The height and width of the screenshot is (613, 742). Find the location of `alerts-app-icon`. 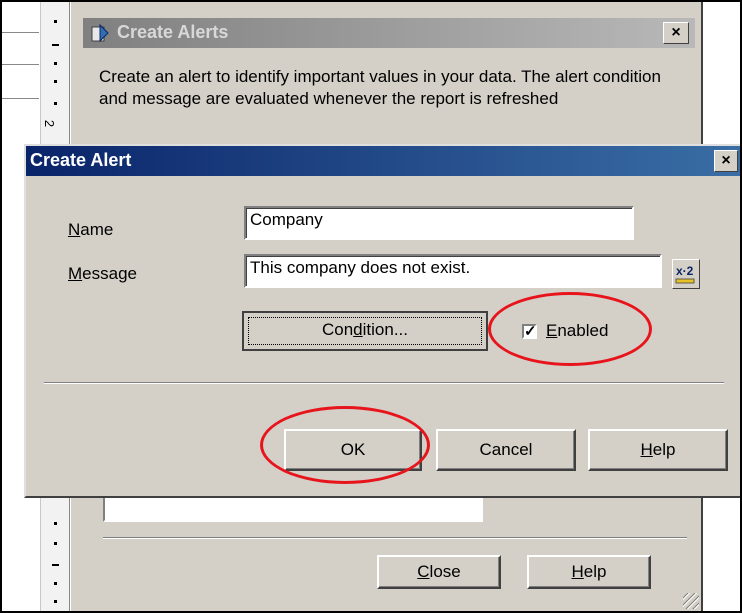

alerts-app-icon is located at coordinates (100, 33).